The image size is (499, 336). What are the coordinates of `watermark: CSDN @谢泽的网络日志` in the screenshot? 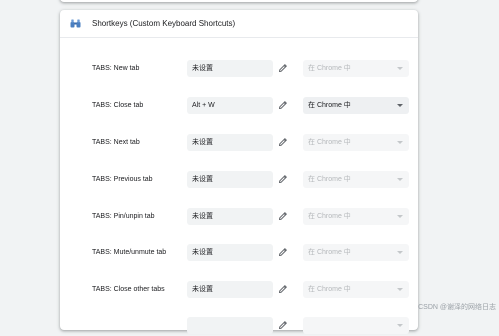 It's located at (457, 307).